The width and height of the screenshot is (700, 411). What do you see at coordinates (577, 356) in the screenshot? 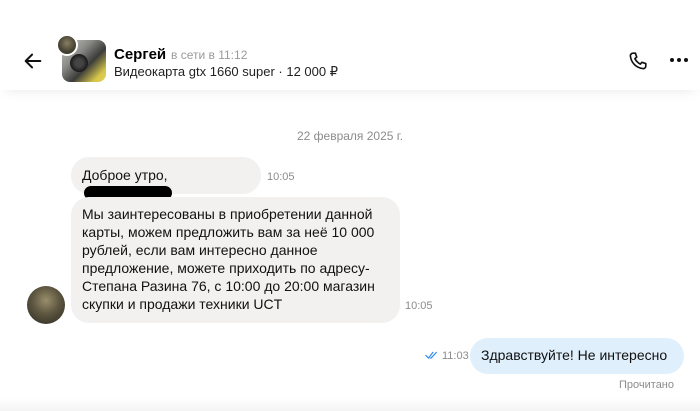
I see `outgoing-message: Здравствуйте! Не интересно` at bounding box center [577, 356].